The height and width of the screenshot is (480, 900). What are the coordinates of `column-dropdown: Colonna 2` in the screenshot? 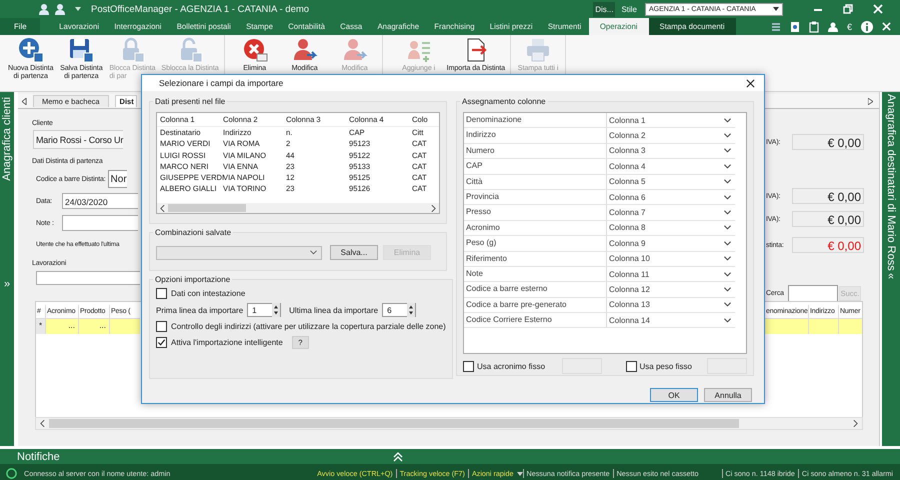 It's located at (671, 135).